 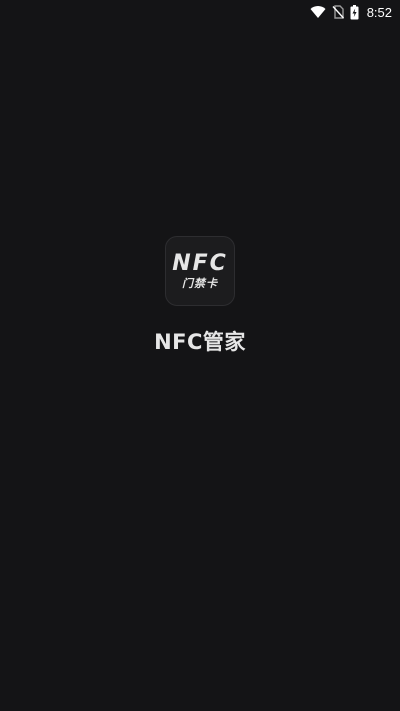 I want to click on wifi-icon, so click(x=318, y=12).